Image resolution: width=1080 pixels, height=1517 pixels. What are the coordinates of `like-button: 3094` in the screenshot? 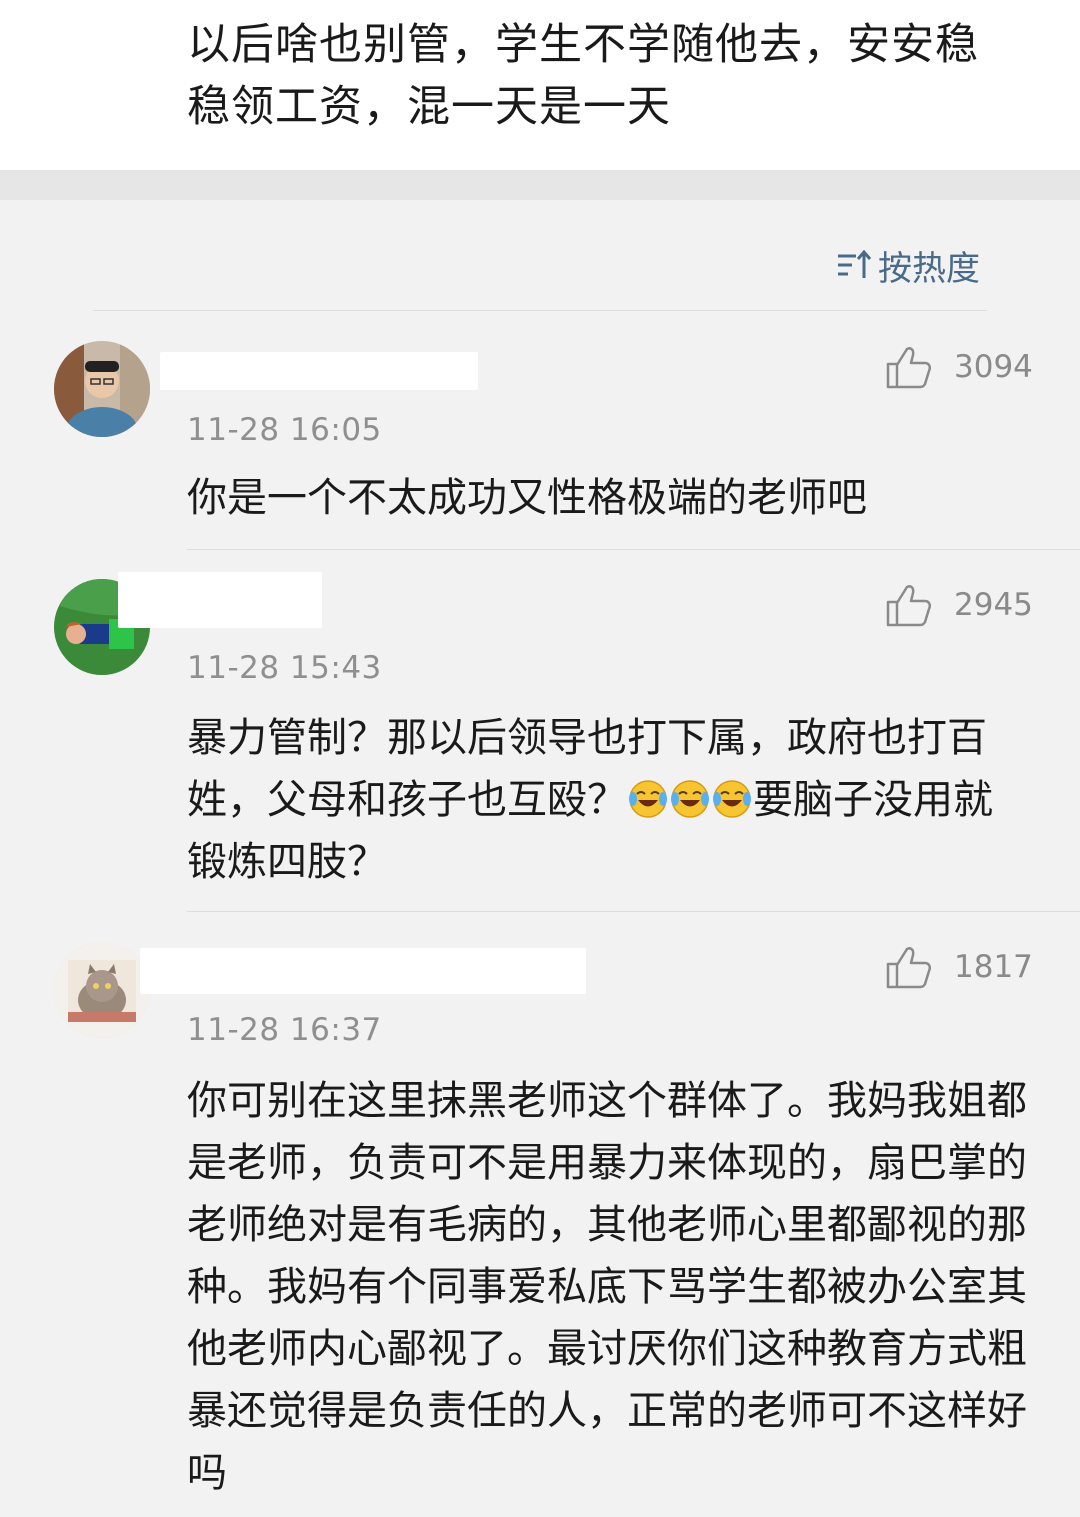 It's located at (958, 367).